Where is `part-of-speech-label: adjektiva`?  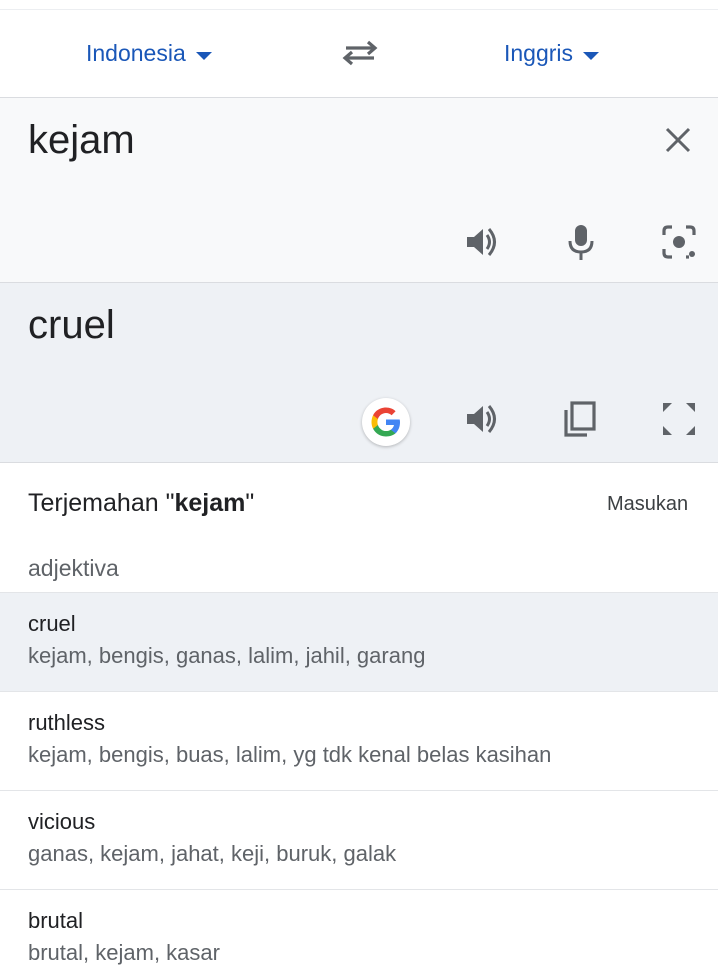
part-of-speech-label: adjektiva is located at coordinates (73, 568).